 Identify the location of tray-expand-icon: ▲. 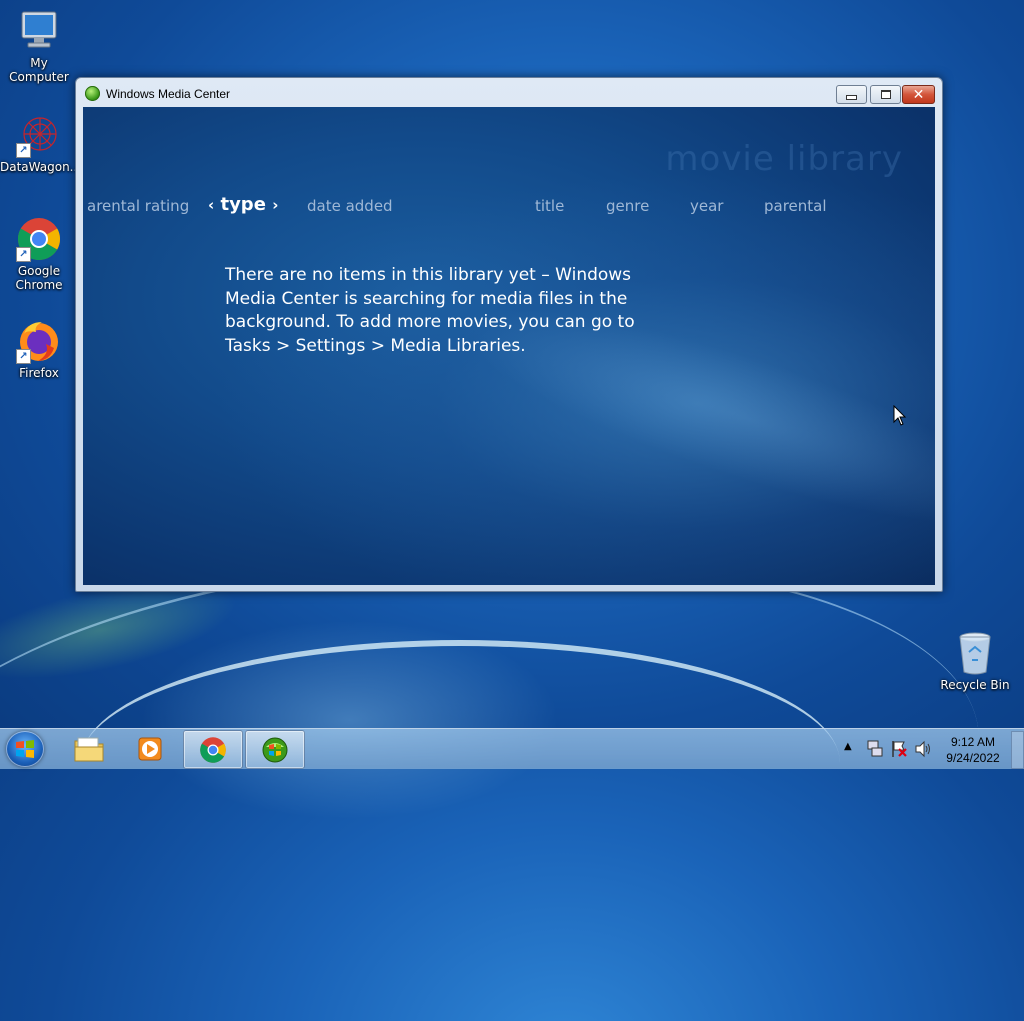
(848, 761).